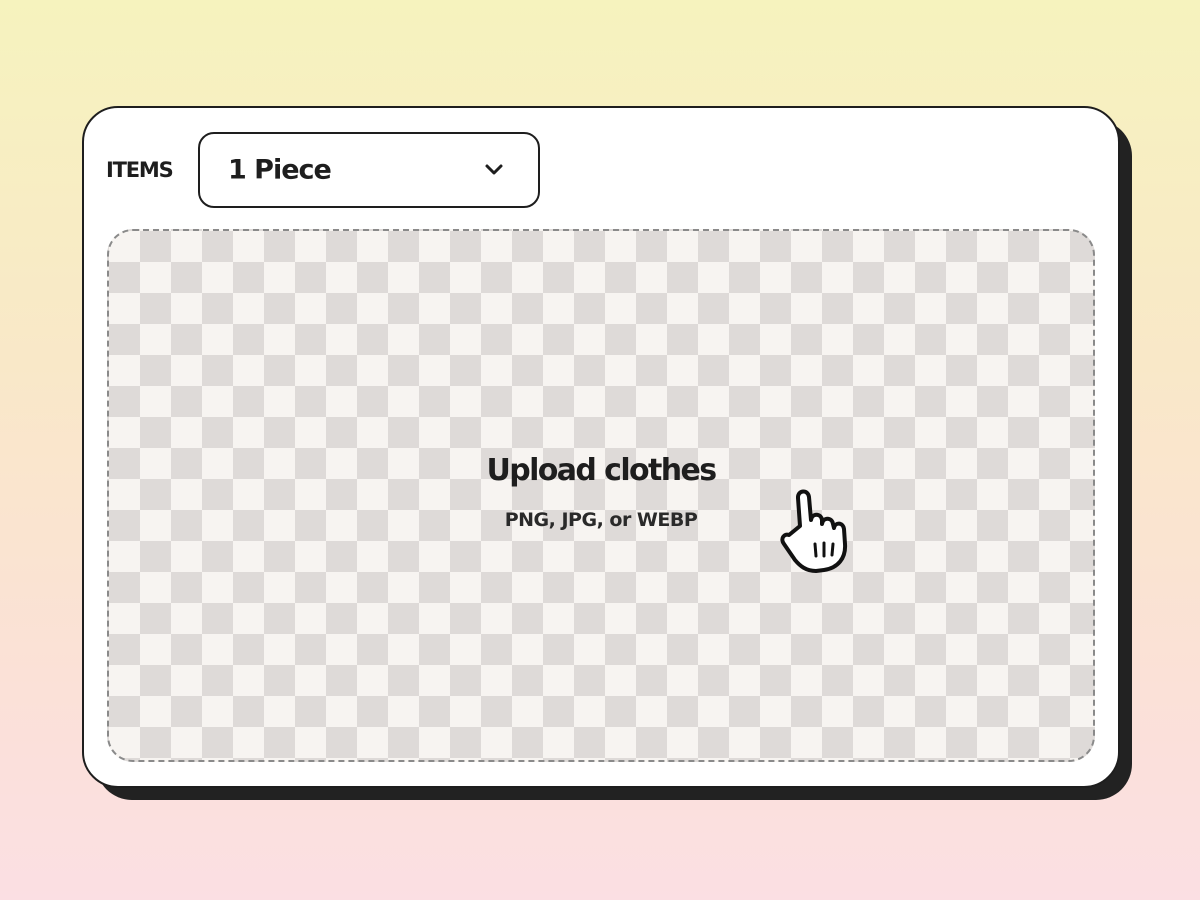 The height and width of the screenshot is (900, 1200). Describe the element at coordinates (494, 169) in the screenshot. I see `chevron-down-icon` at that location.